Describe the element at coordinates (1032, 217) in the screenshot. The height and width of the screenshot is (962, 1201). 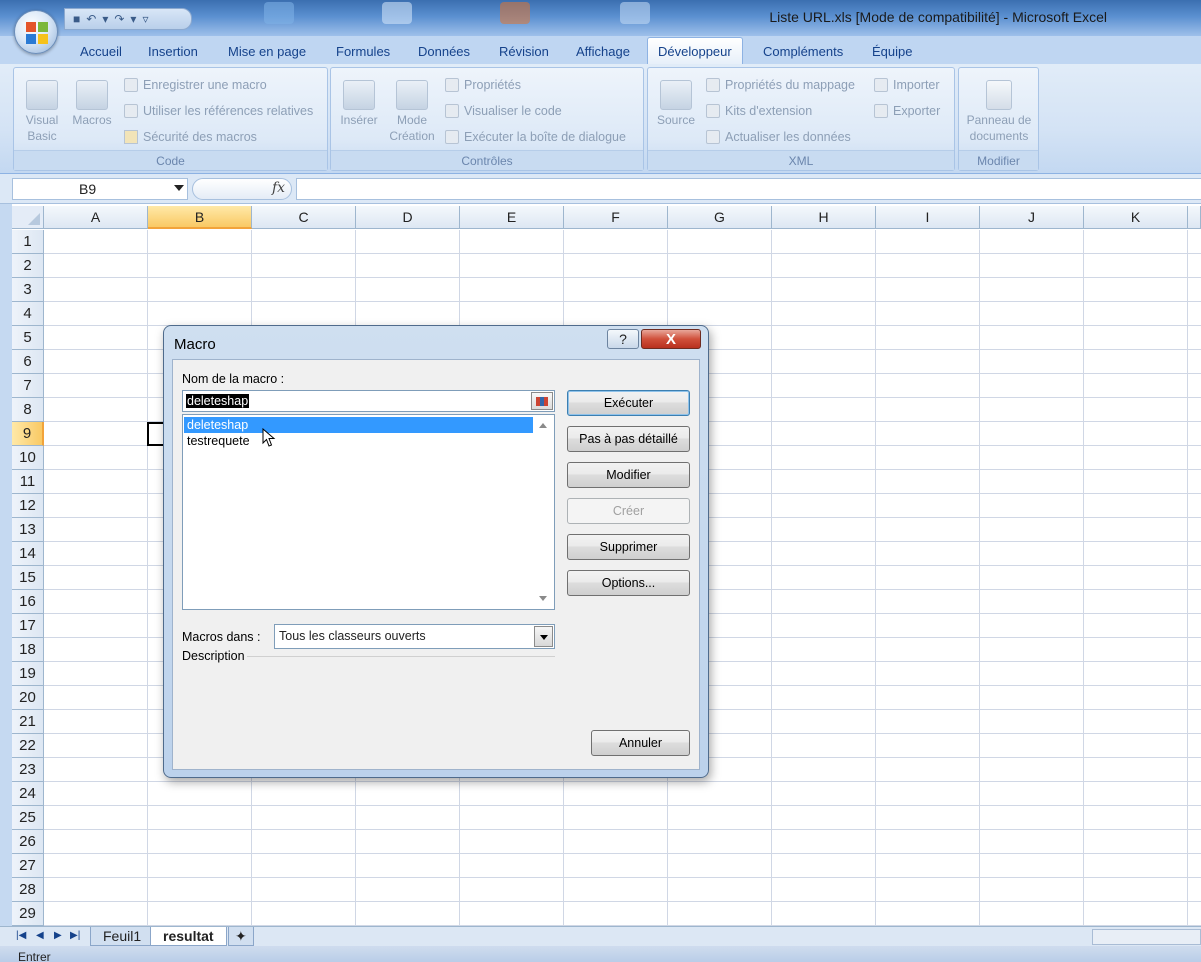
I see `column-header: J` at that location.